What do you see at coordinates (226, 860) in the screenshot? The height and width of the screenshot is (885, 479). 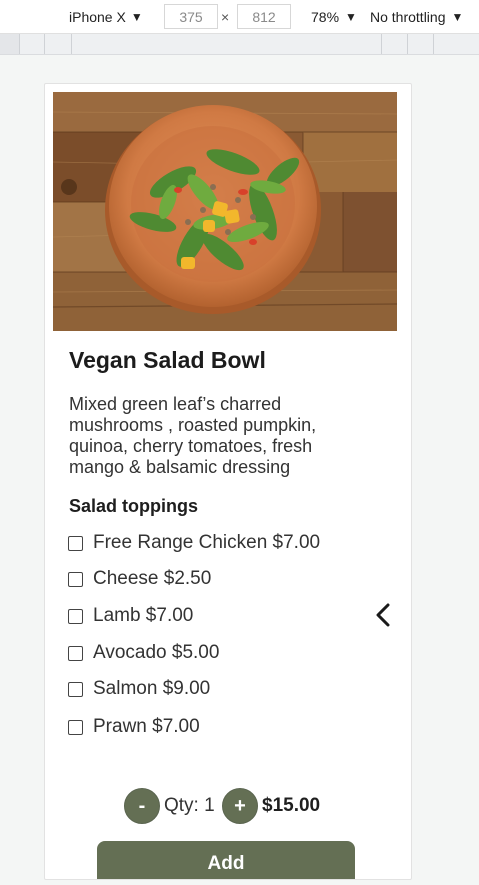 I see `add-button: Add` at bounding box center [226, 860].